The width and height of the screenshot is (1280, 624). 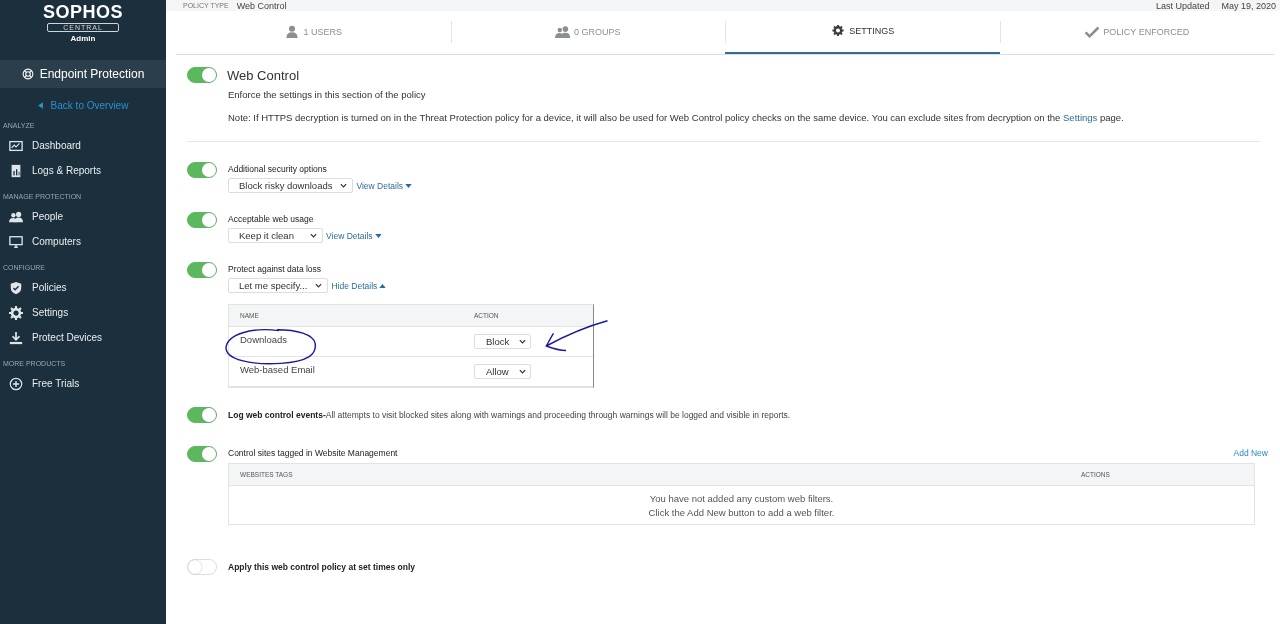 What do you see at coordinates (16, 383) in the screenshot?
I see `plus-icon` at bounding box center [16, 383].